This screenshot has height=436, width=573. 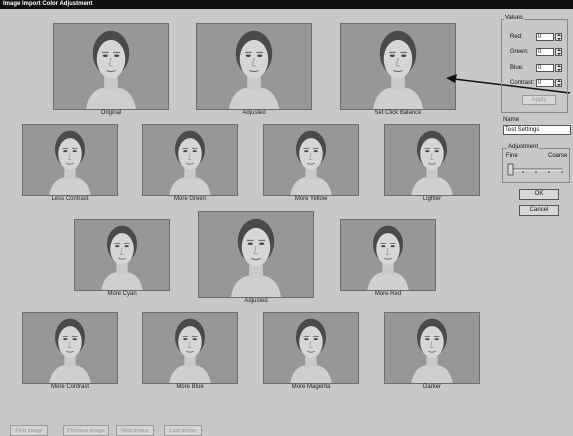 I want to click on red-label: Red:, so click(x=516, y=37).